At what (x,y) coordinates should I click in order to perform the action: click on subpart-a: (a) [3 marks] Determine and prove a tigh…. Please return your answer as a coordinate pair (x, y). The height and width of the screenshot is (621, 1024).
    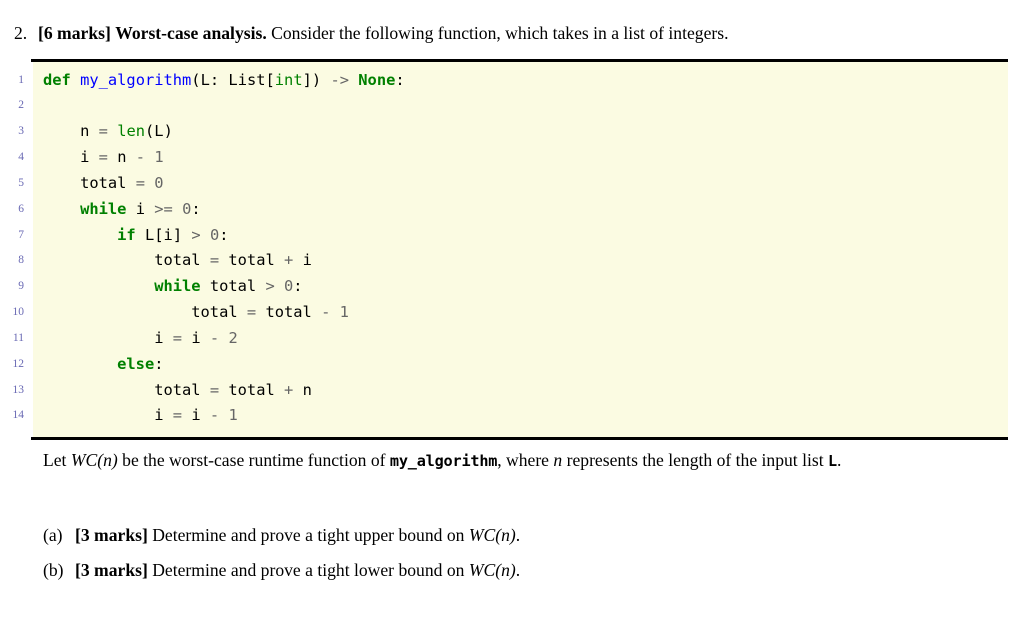
    Looking at the image, I should click on (525, 536).